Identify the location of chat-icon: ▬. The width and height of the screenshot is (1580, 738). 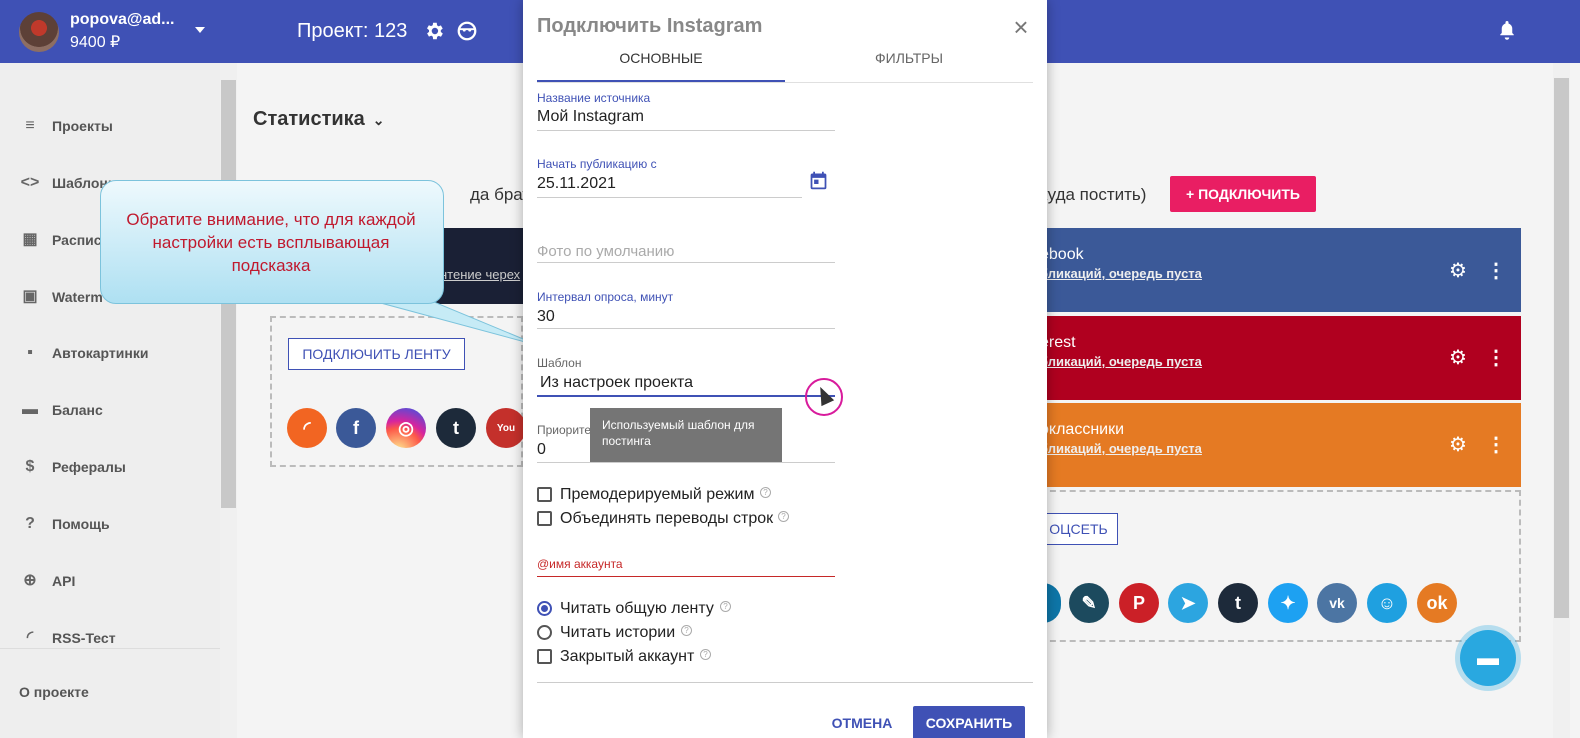
(1488, 658).